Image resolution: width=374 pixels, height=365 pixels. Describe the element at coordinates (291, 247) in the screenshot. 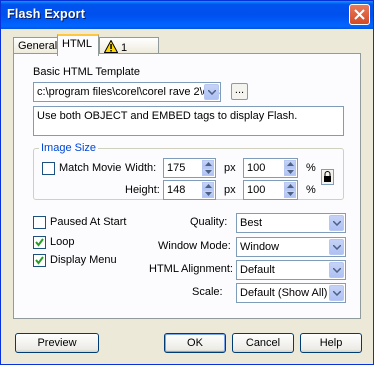

I see `window-mode-select: Window` at that location.